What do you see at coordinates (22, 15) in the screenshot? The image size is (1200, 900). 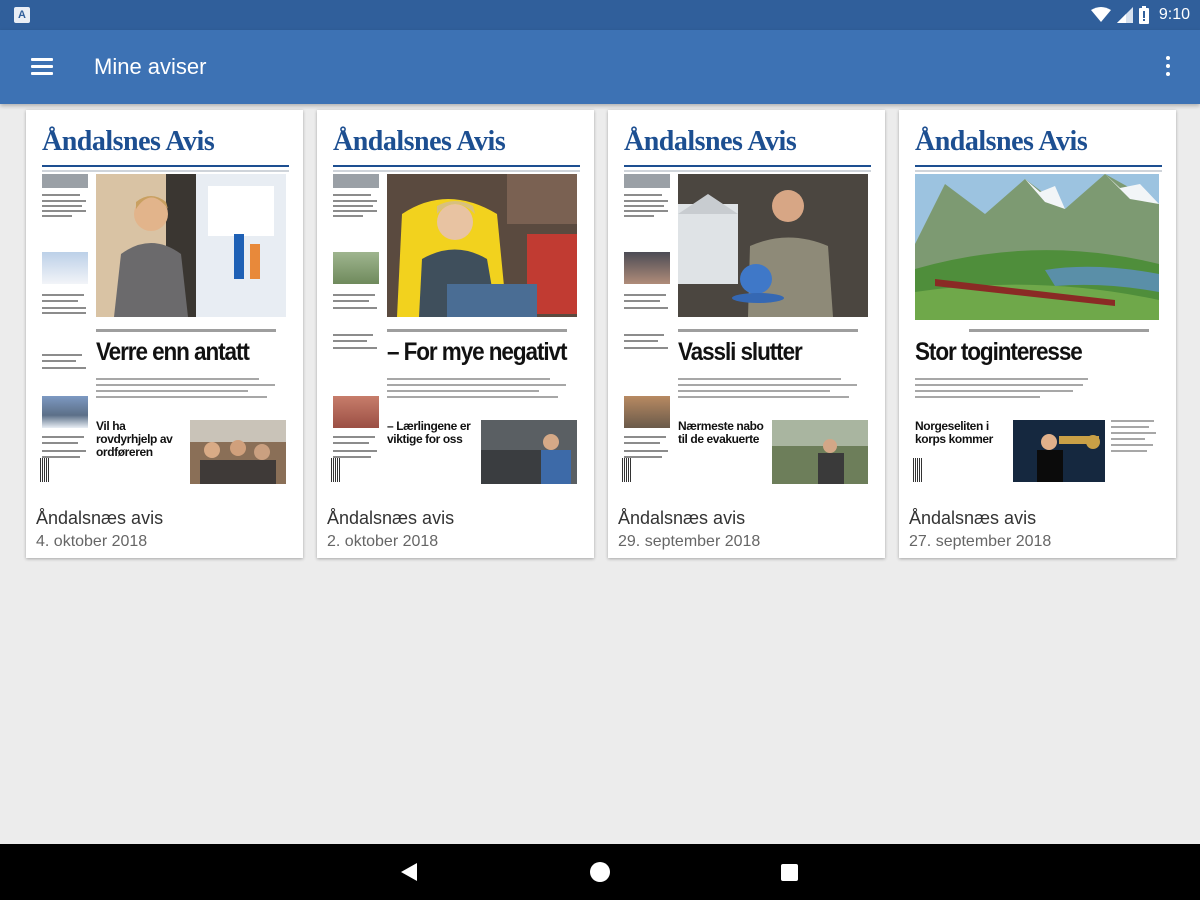 I see `app-notification-icon: A` at bounding box center [22, 15].